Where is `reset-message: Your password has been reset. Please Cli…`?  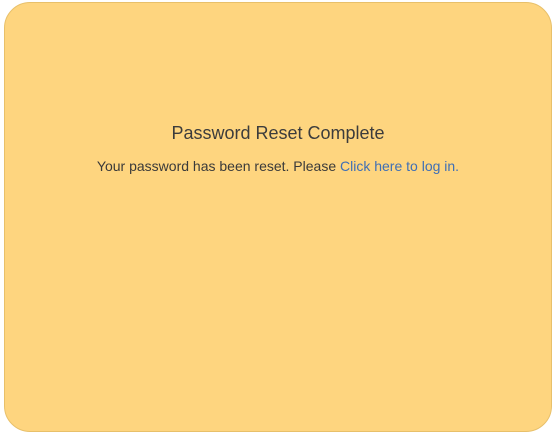 reset-message: Your password has been reset. Please Cli… is located at coordinates (278, 166).